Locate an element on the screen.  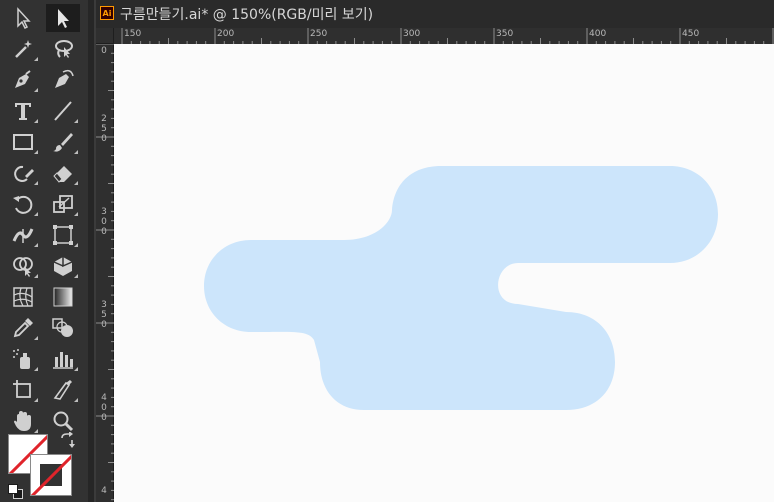
column-graph-icon is located at coordinates (63, 360).